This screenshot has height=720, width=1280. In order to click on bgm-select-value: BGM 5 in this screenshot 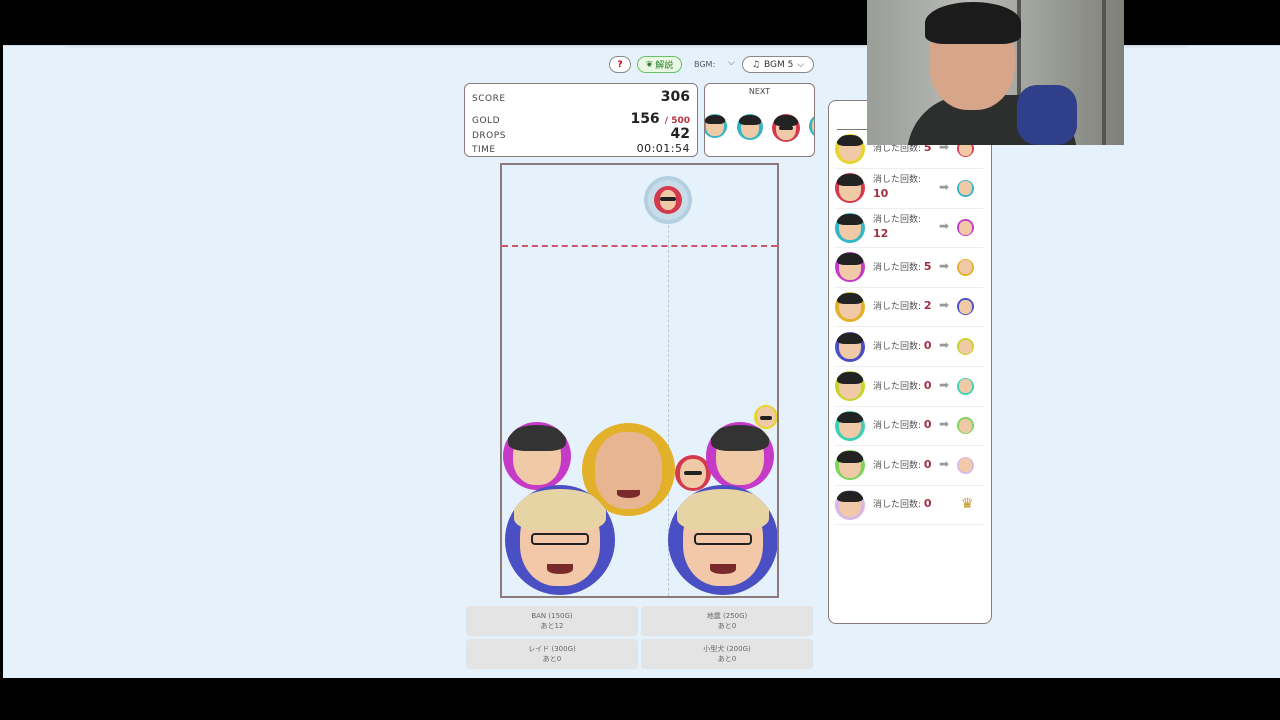, I will do `click(778, 64)`.